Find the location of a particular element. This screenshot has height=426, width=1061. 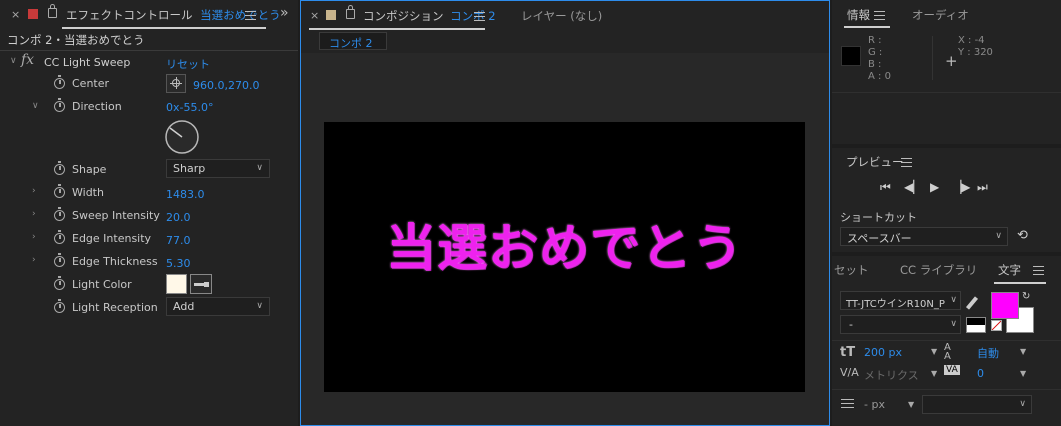

font-size-value: 200 px is located at coordinates (883, 352).